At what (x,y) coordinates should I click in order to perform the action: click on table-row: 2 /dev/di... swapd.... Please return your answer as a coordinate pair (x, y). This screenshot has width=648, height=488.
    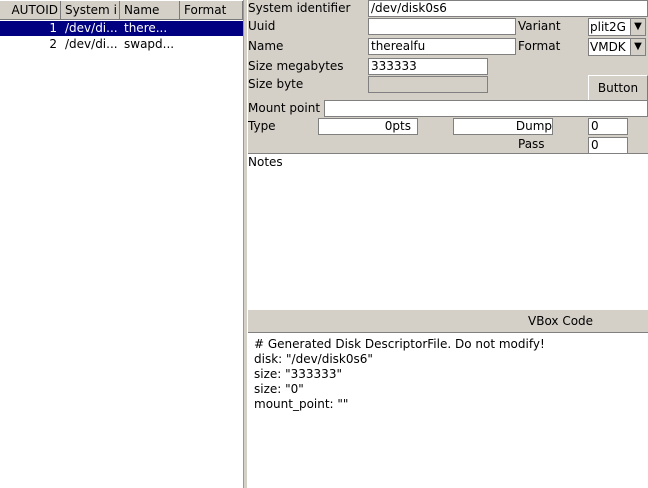
    Looking at the image, I should click on (121, 44).